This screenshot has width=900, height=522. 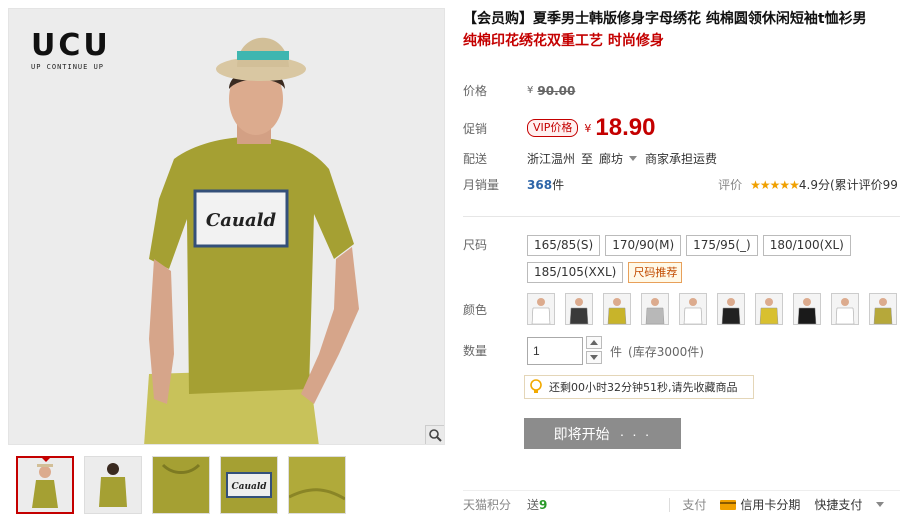 What do you see at coordinates (475, 128) in the screenshot?
I see `promo-label: 促销` at bounding box center [475, 128].